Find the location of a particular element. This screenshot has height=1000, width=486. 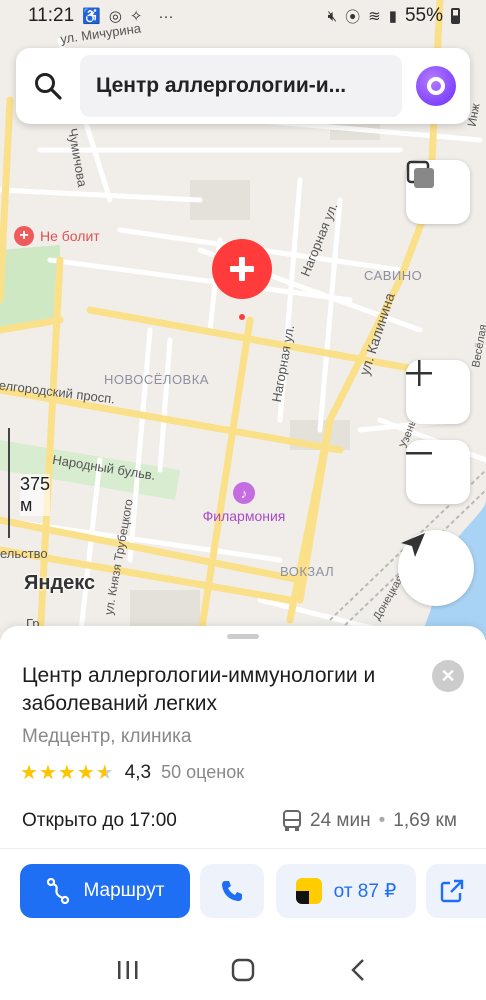

place-category: Медцентр, клиника is located at coordinates (107, 736).